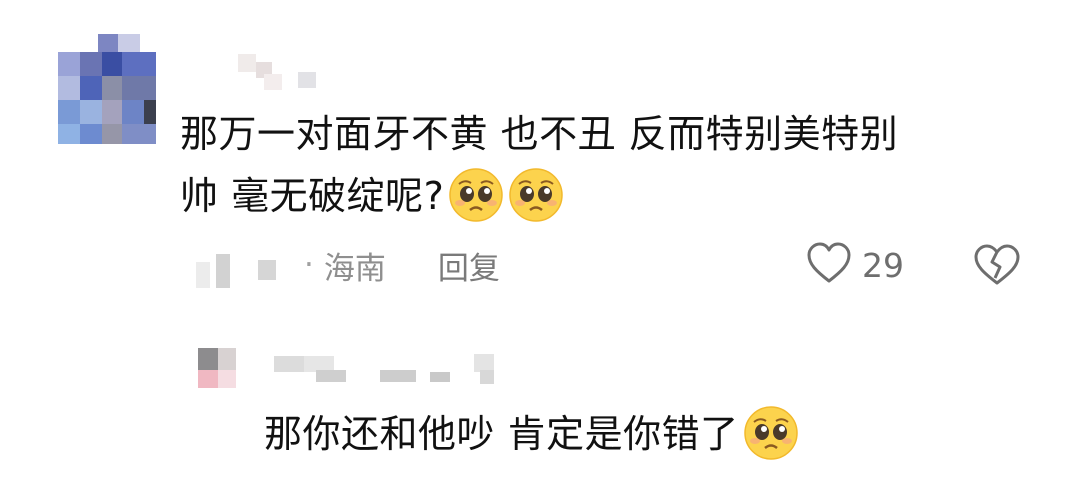  What do you see at coordinates (829, 265) in the screenshot?
I see `heart-outline-icon` at bounding box center [829, 265].